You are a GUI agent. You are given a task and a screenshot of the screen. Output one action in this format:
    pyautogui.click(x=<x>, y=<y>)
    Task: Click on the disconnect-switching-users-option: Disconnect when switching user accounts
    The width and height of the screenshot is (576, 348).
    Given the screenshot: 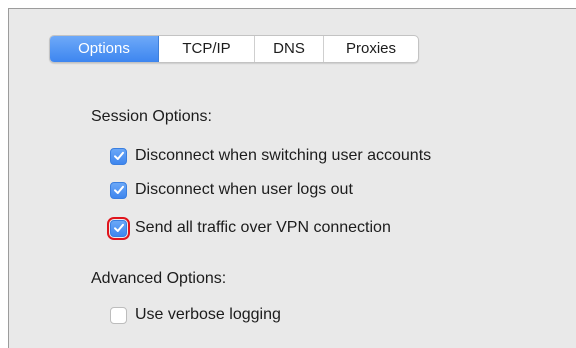 What is the action you would take?
    pyautogui.click(x=270, y=156)
    